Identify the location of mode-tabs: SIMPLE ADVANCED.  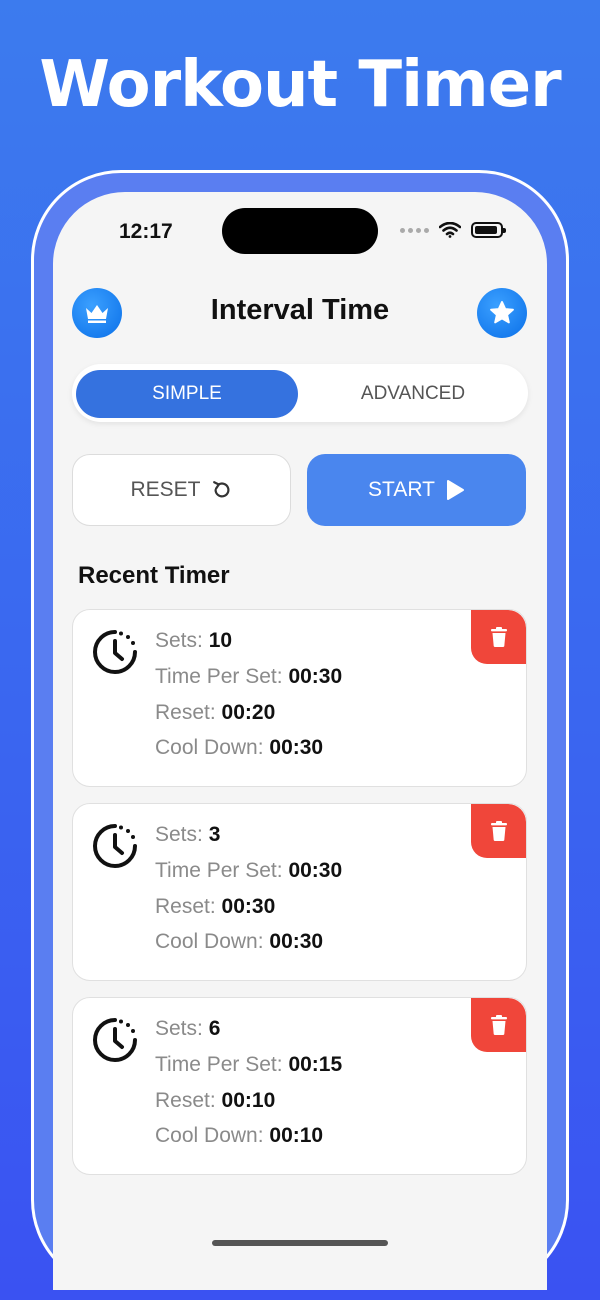
(300, 393).